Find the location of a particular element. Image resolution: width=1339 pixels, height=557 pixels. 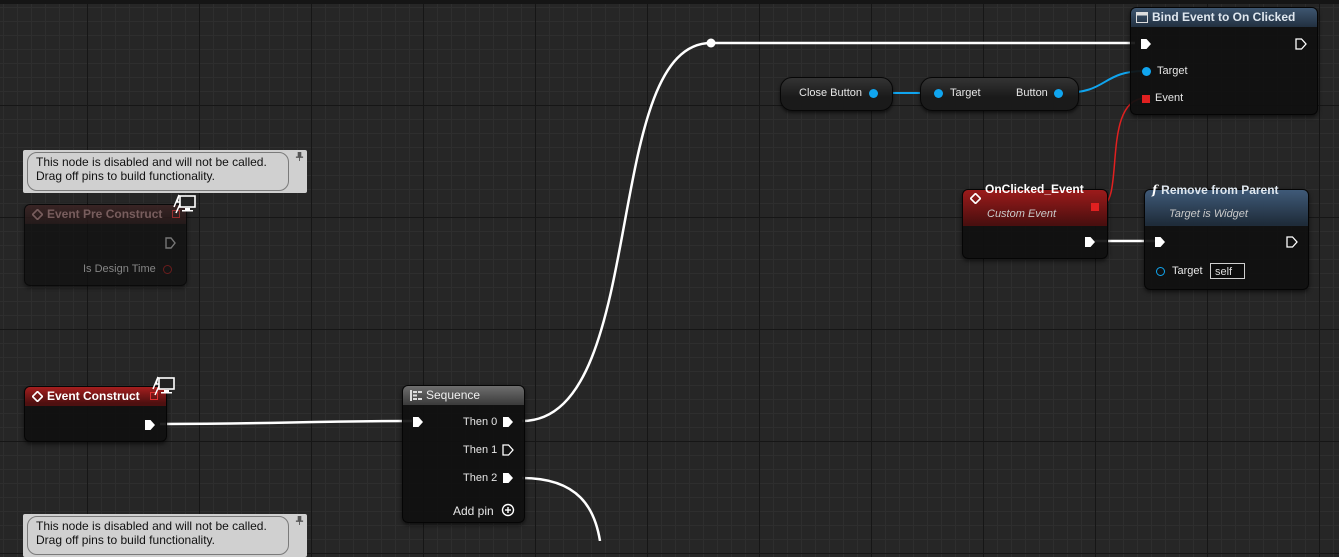

node-close-button-variable: Close Button is located at coordinates (836, 94).